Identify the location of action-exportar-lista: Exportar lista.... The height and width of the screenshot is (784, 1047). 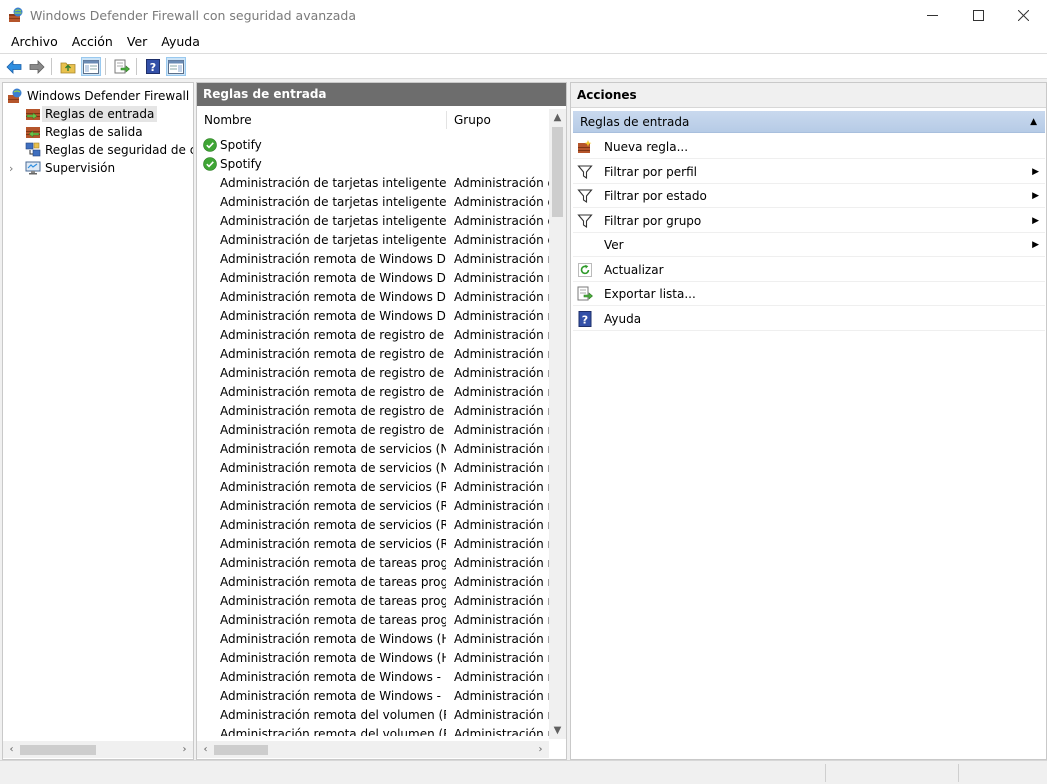
(809, 294).